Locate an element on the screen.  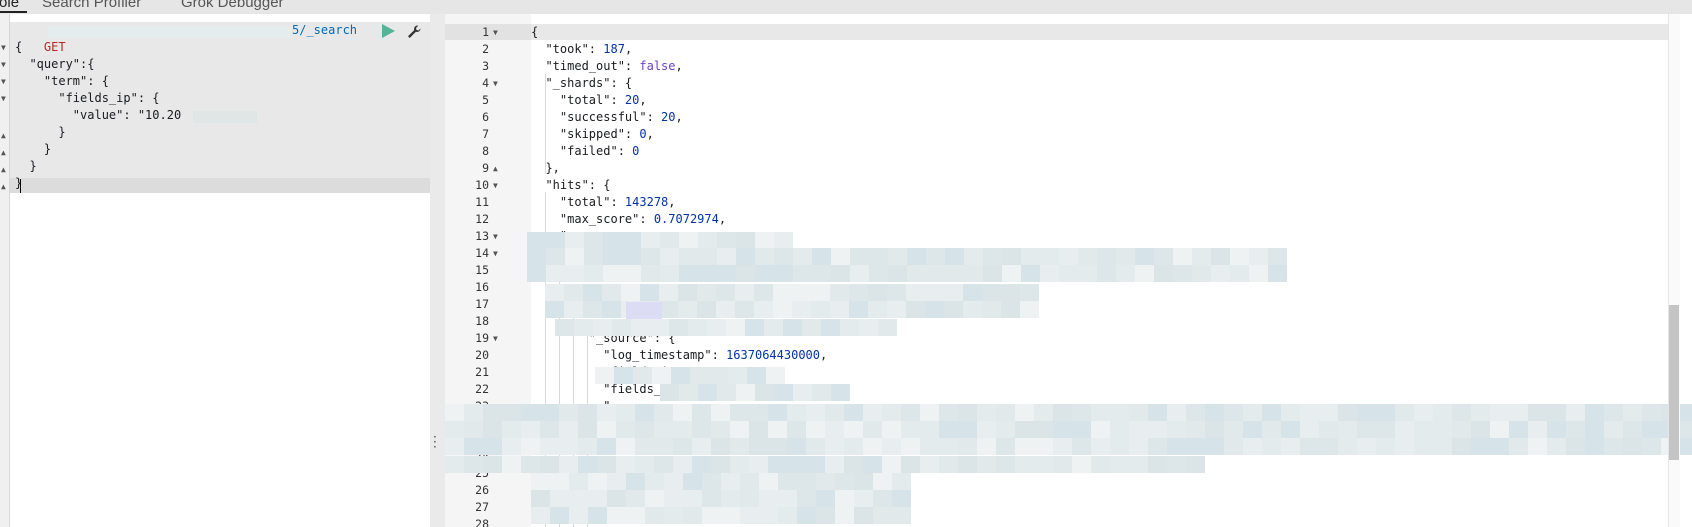
response-line: "hits": { is located at coordinates (570, 185).